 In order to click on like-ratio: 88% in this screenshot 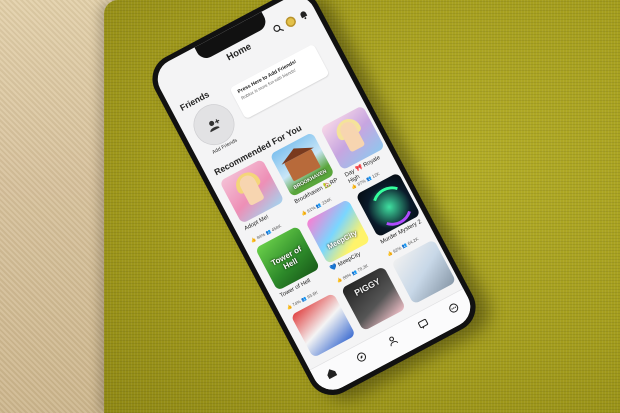, I will do `click(347, 277)`.